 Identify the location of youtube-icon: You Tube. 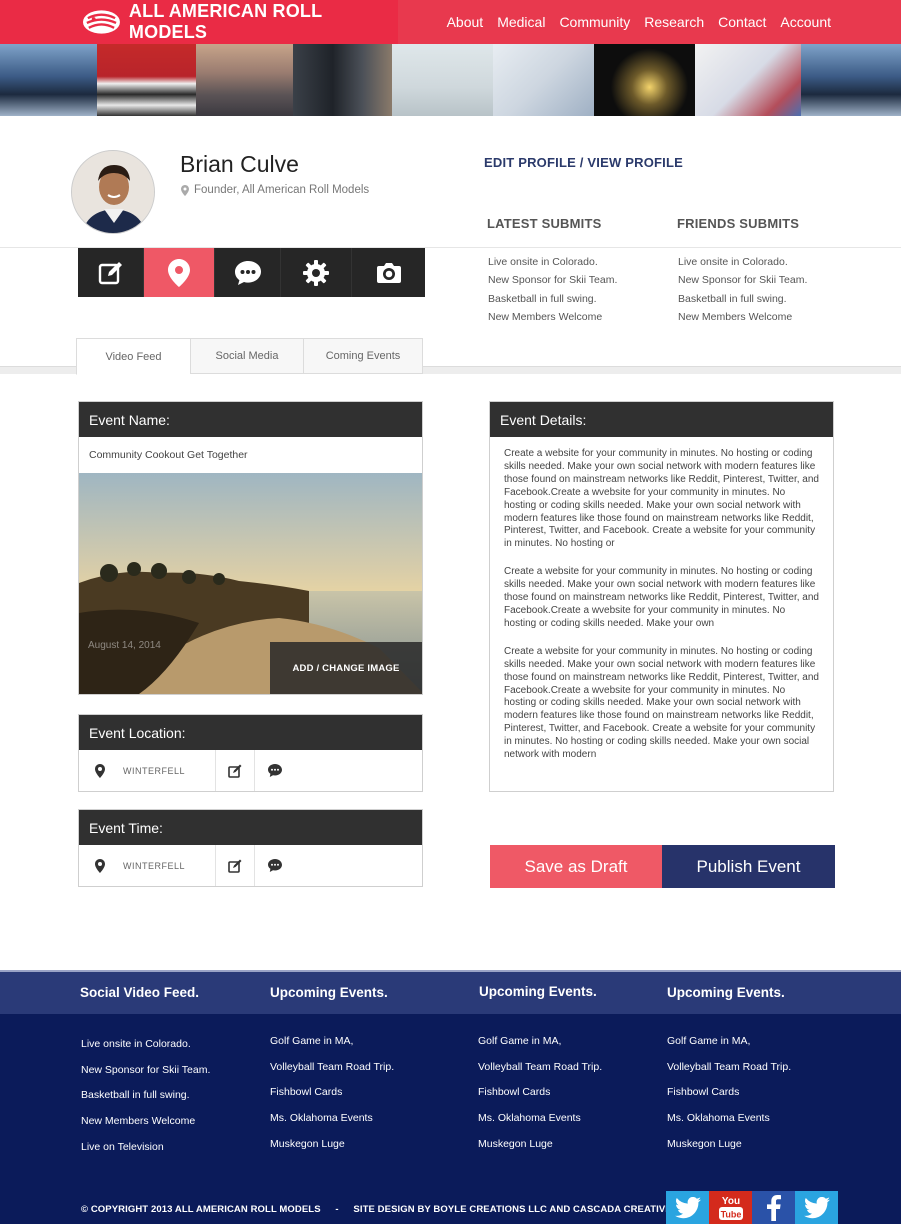
(730, 1208).